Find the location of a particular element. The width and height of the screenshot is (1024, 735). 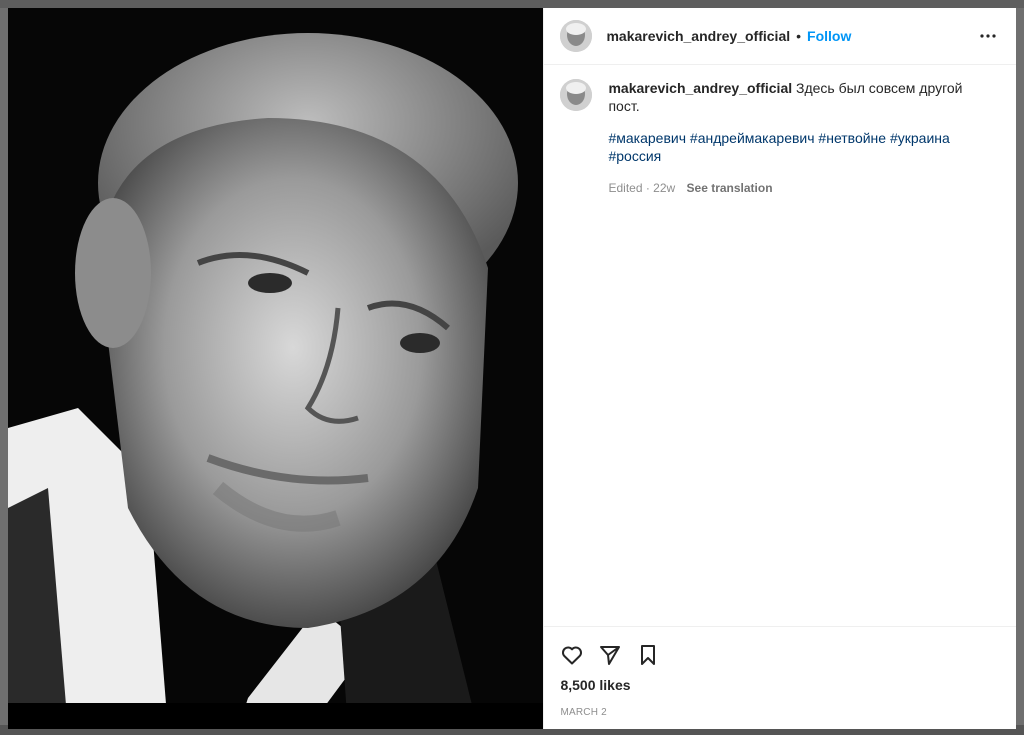

post-actions: 8,500 likes MARCH 2 is located at coordinates (780, 672).